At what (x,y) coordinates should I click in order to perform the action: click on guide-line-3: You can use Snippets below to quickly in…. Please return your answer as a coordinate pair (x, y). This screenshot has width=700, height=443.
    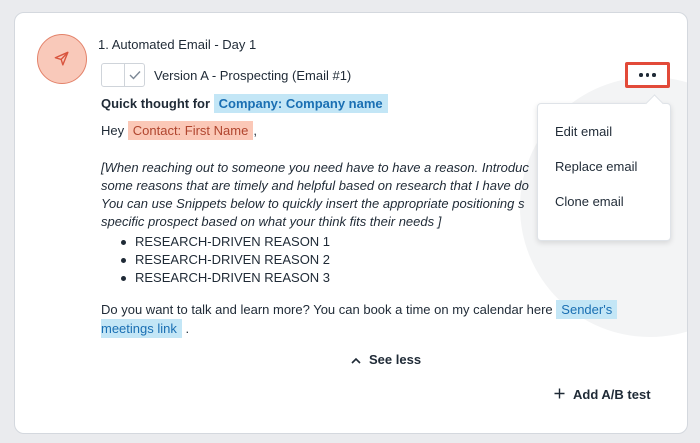
    Looking at the image, I should click on (313, 203).